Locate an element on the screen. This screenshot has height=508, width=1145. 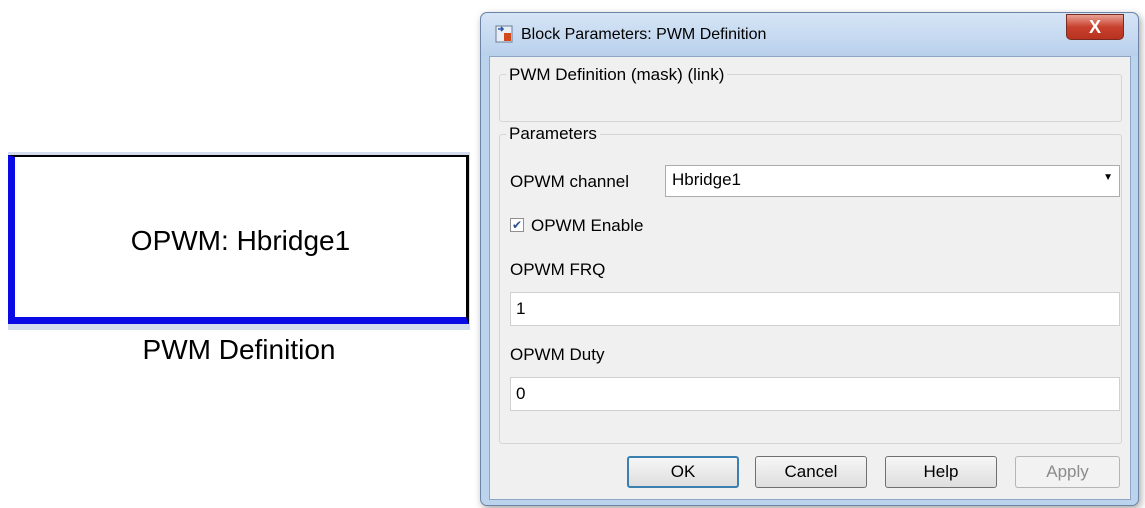
parameters-group-title: Parameters is located at coordinates (553, 134).